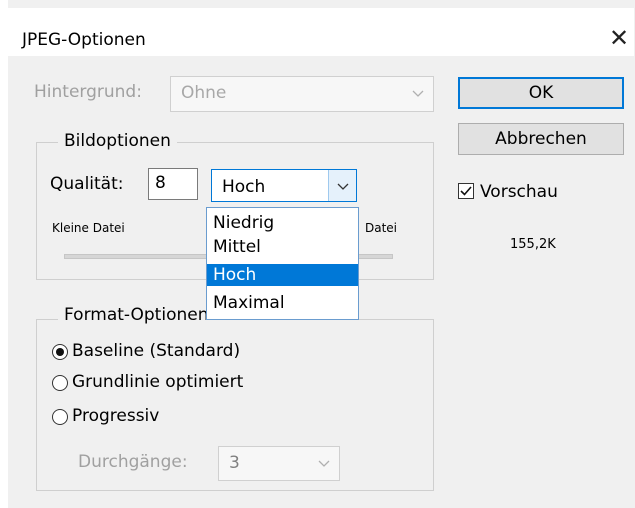 The width and height of the screenshot is (635, 508). Describe the element at coordinates (302, 94) in the screenshot. I see `background-select: Ohne` at that location.